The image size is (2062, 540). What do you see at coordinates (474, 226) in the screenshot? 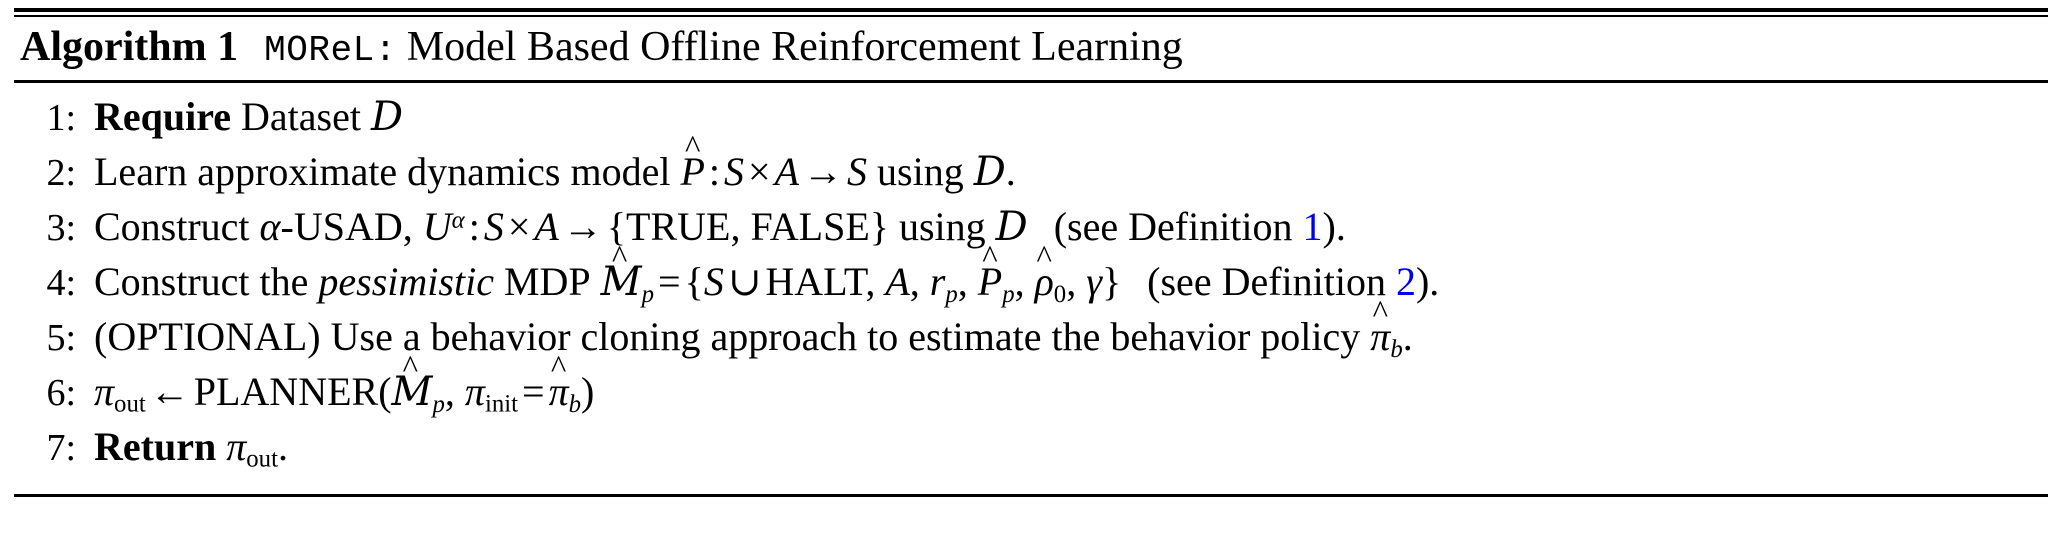
I see `colon-3: :` at bounding box center [474, 226].